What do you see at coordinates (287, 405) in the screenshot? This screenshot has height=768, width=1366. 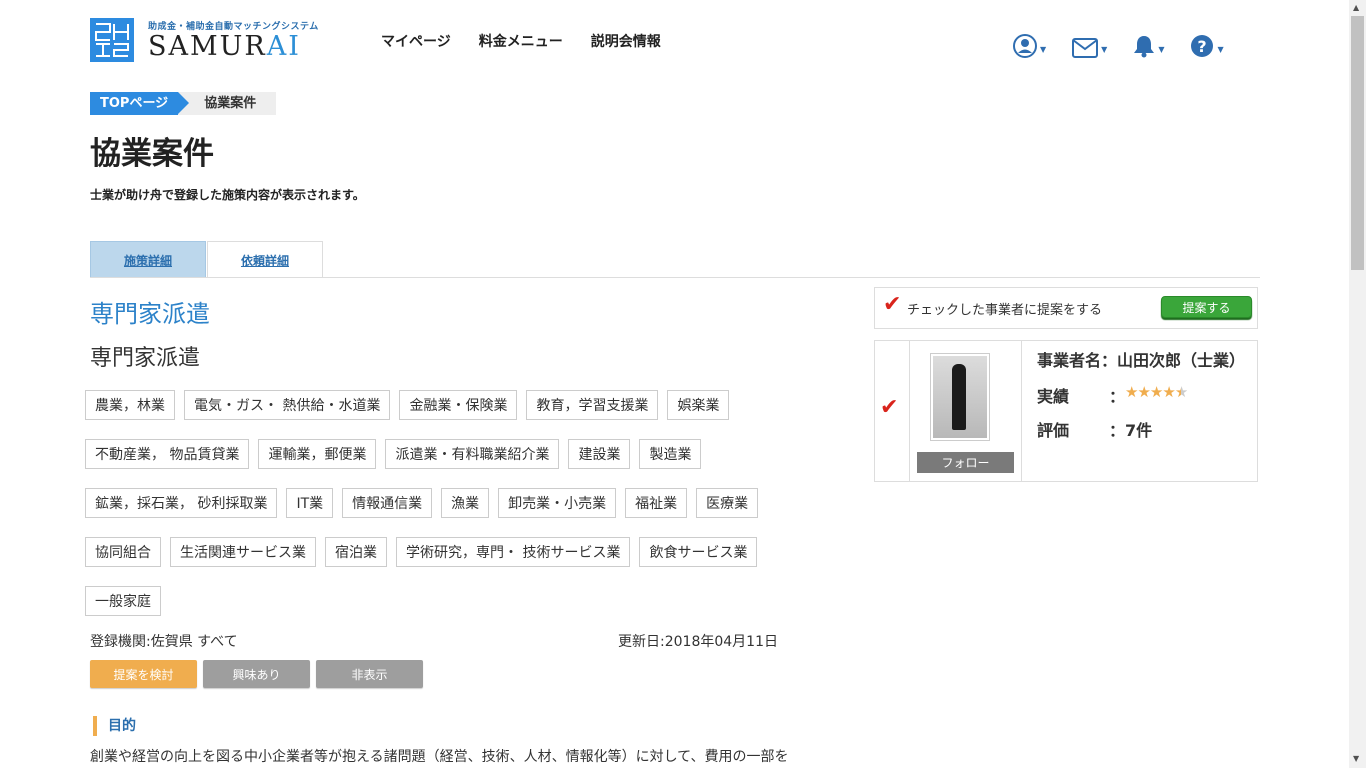 I see `industry-tag: 電気・ガス・ 熱供給・水道業` at bounding box center [287, 405].